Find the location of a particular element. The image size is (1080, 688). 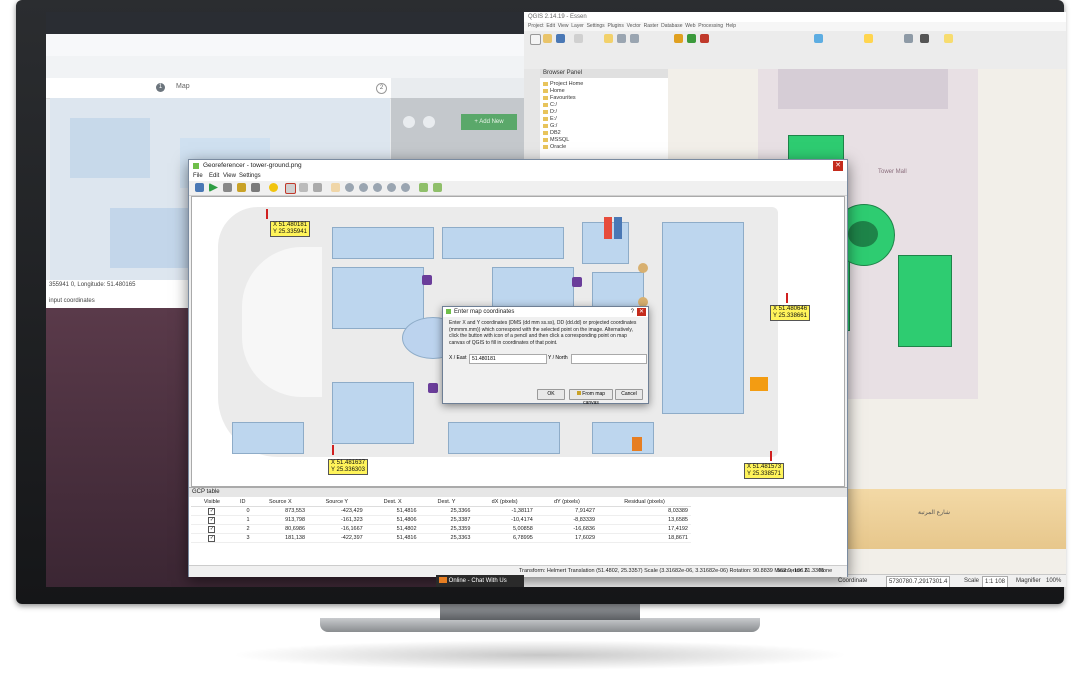

delete-point-icon is located at coordinates (303, 187).